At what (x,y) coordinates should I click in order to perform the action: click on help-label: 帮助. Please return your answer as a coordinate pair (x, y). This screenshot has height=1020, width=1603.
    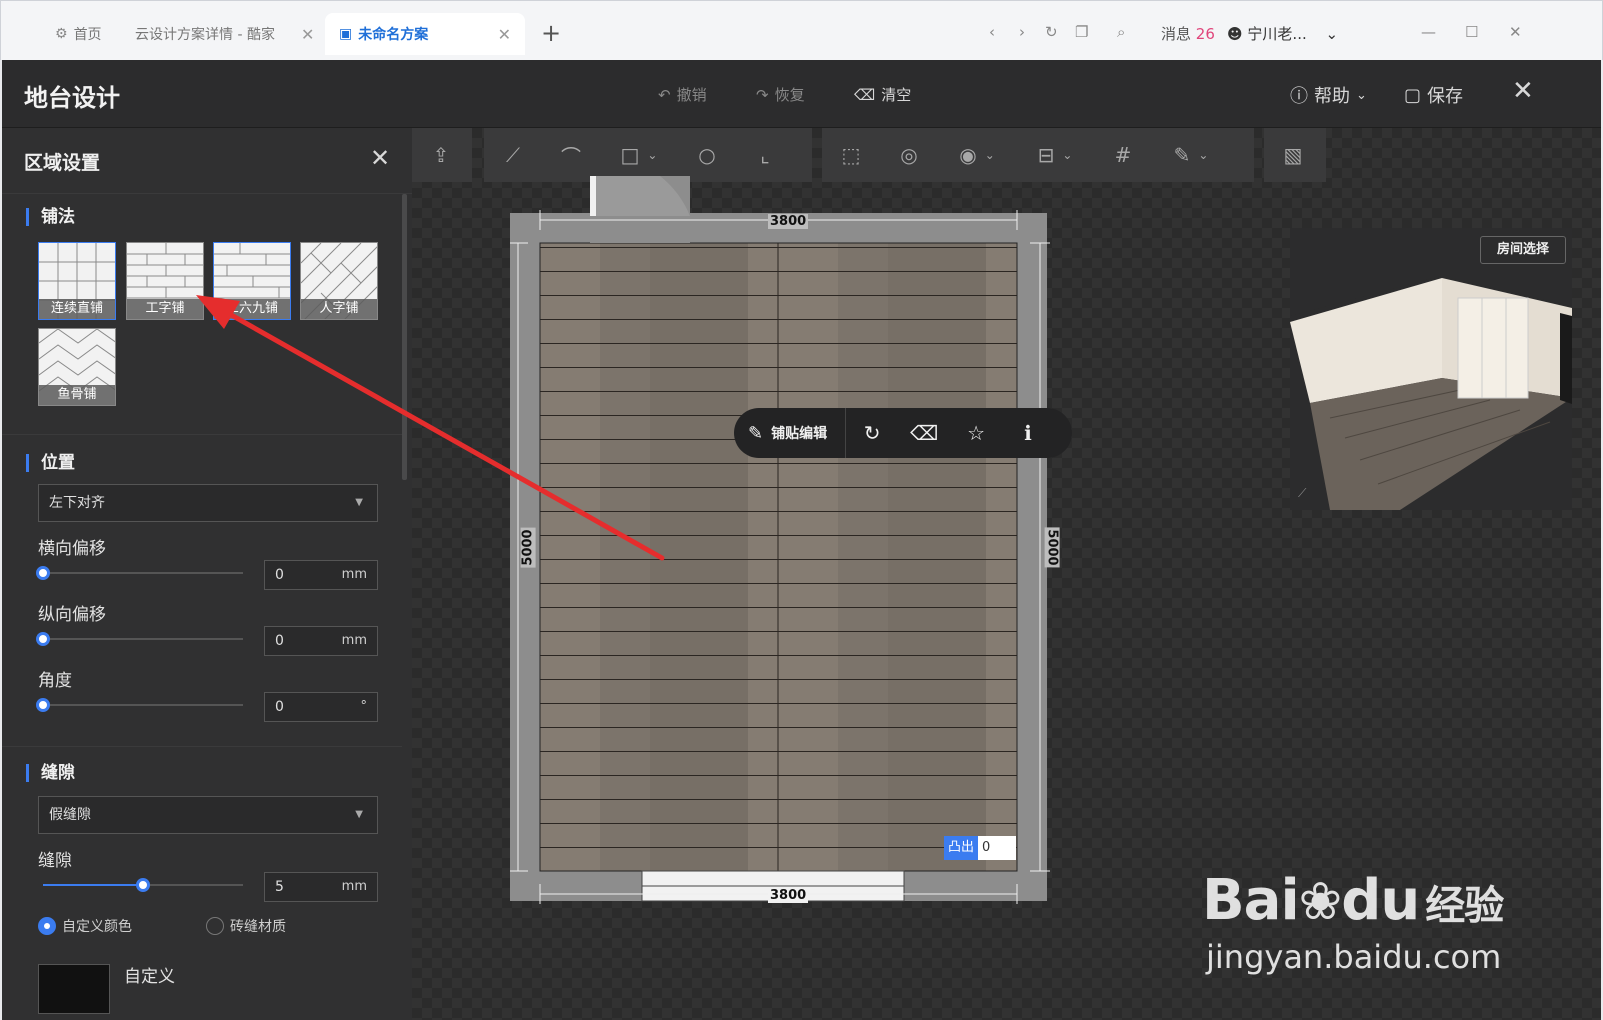
    Looking at the image, I should click on (1332, 96).